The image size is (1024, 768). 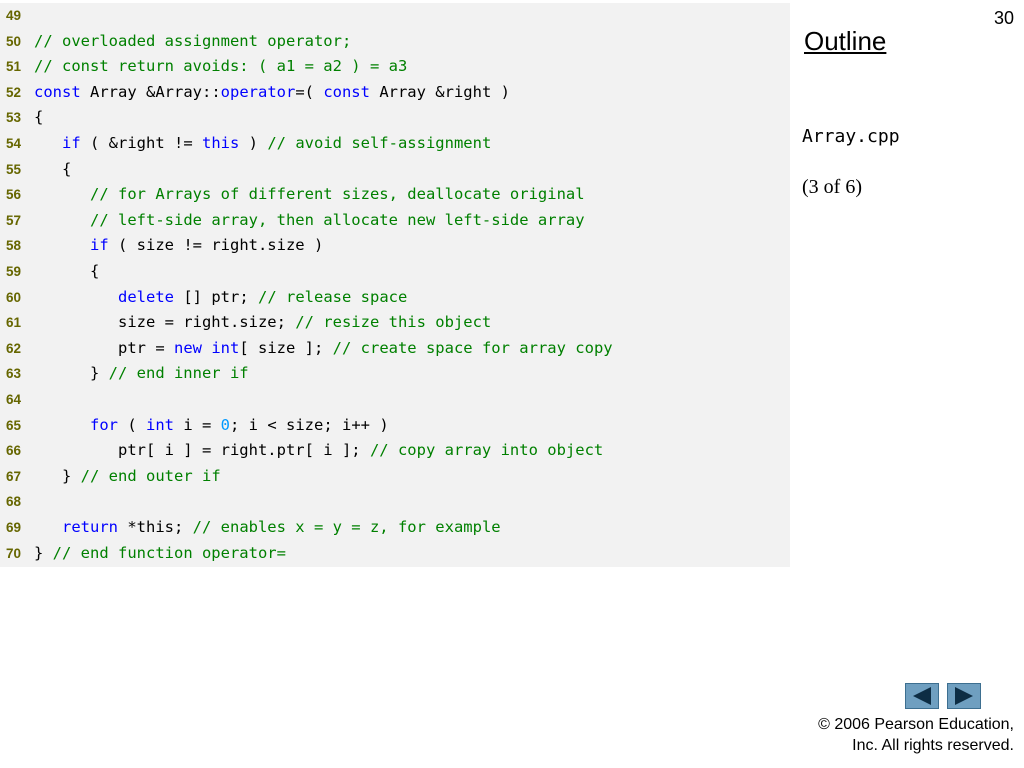 What do you see at coordinates (309, 91) in the screenshot?
I see `code-token: =(` at bounding box center [309, 91].